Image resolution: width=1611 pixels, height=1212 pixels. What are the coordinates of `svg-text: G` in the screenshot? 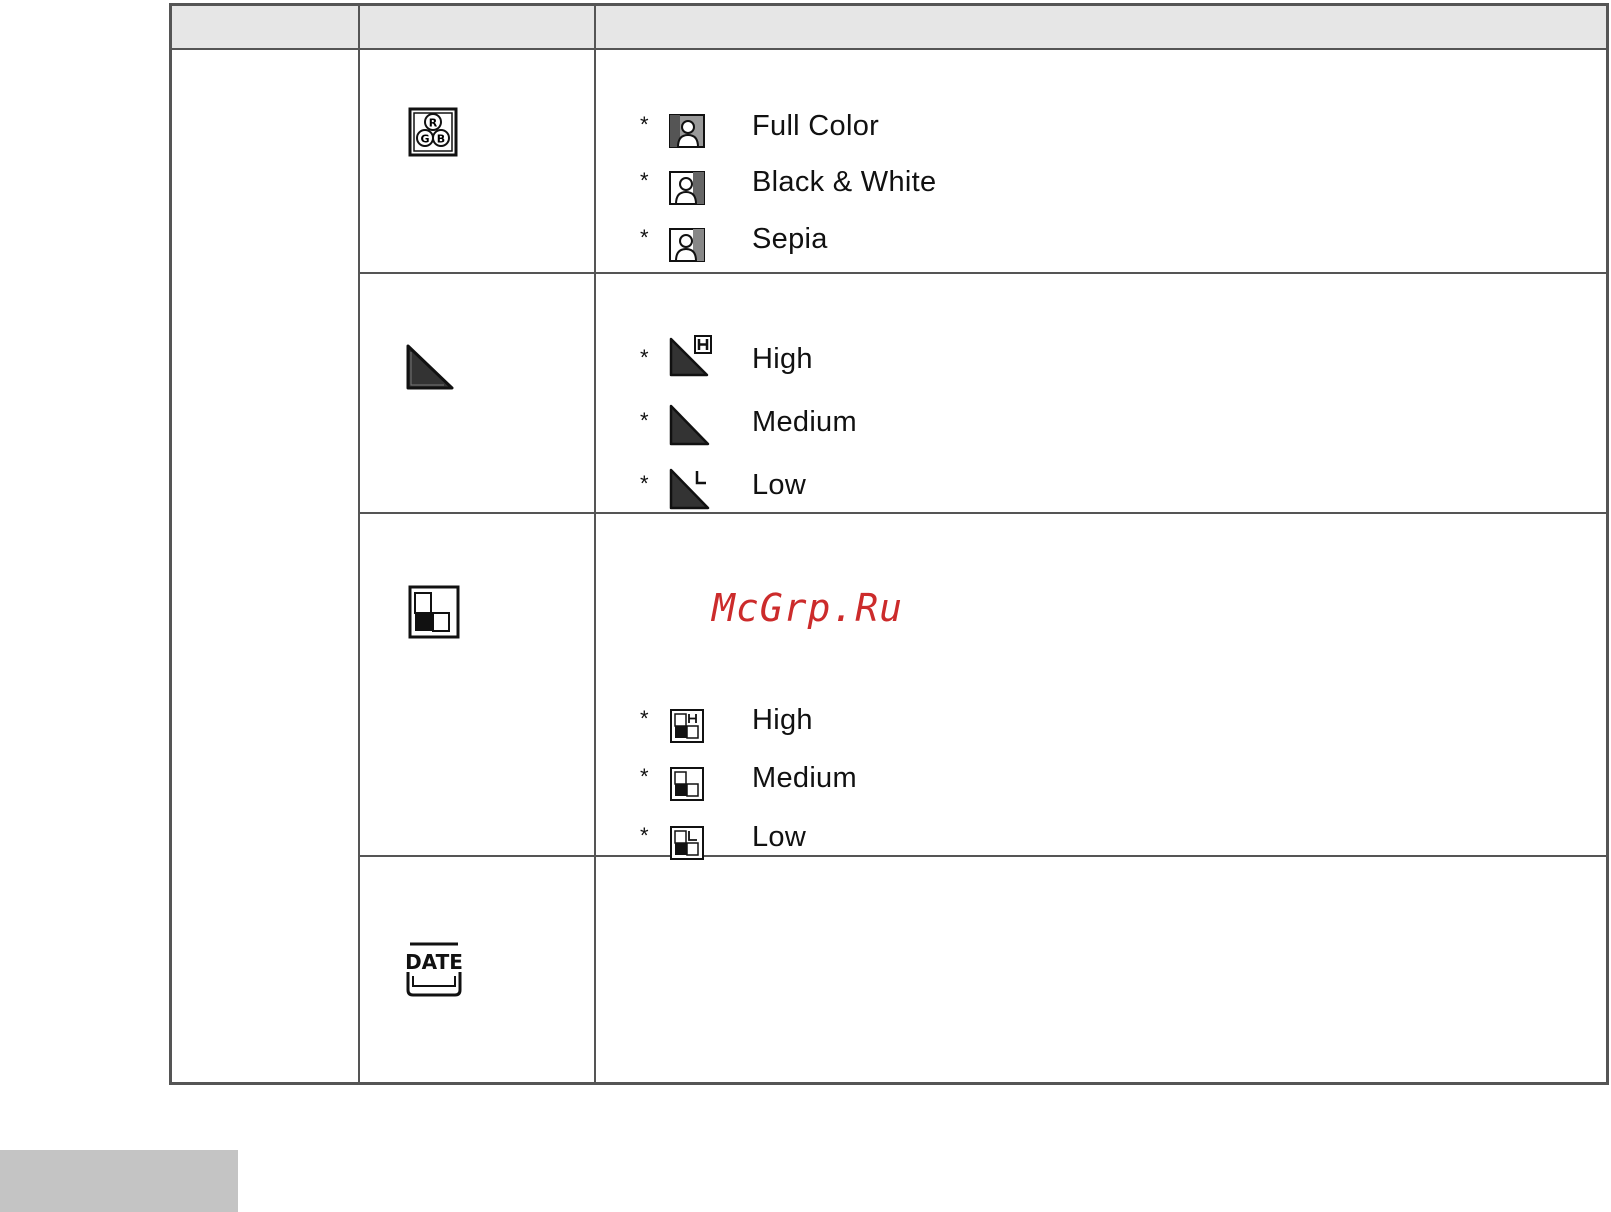 It's located at (424, 139).